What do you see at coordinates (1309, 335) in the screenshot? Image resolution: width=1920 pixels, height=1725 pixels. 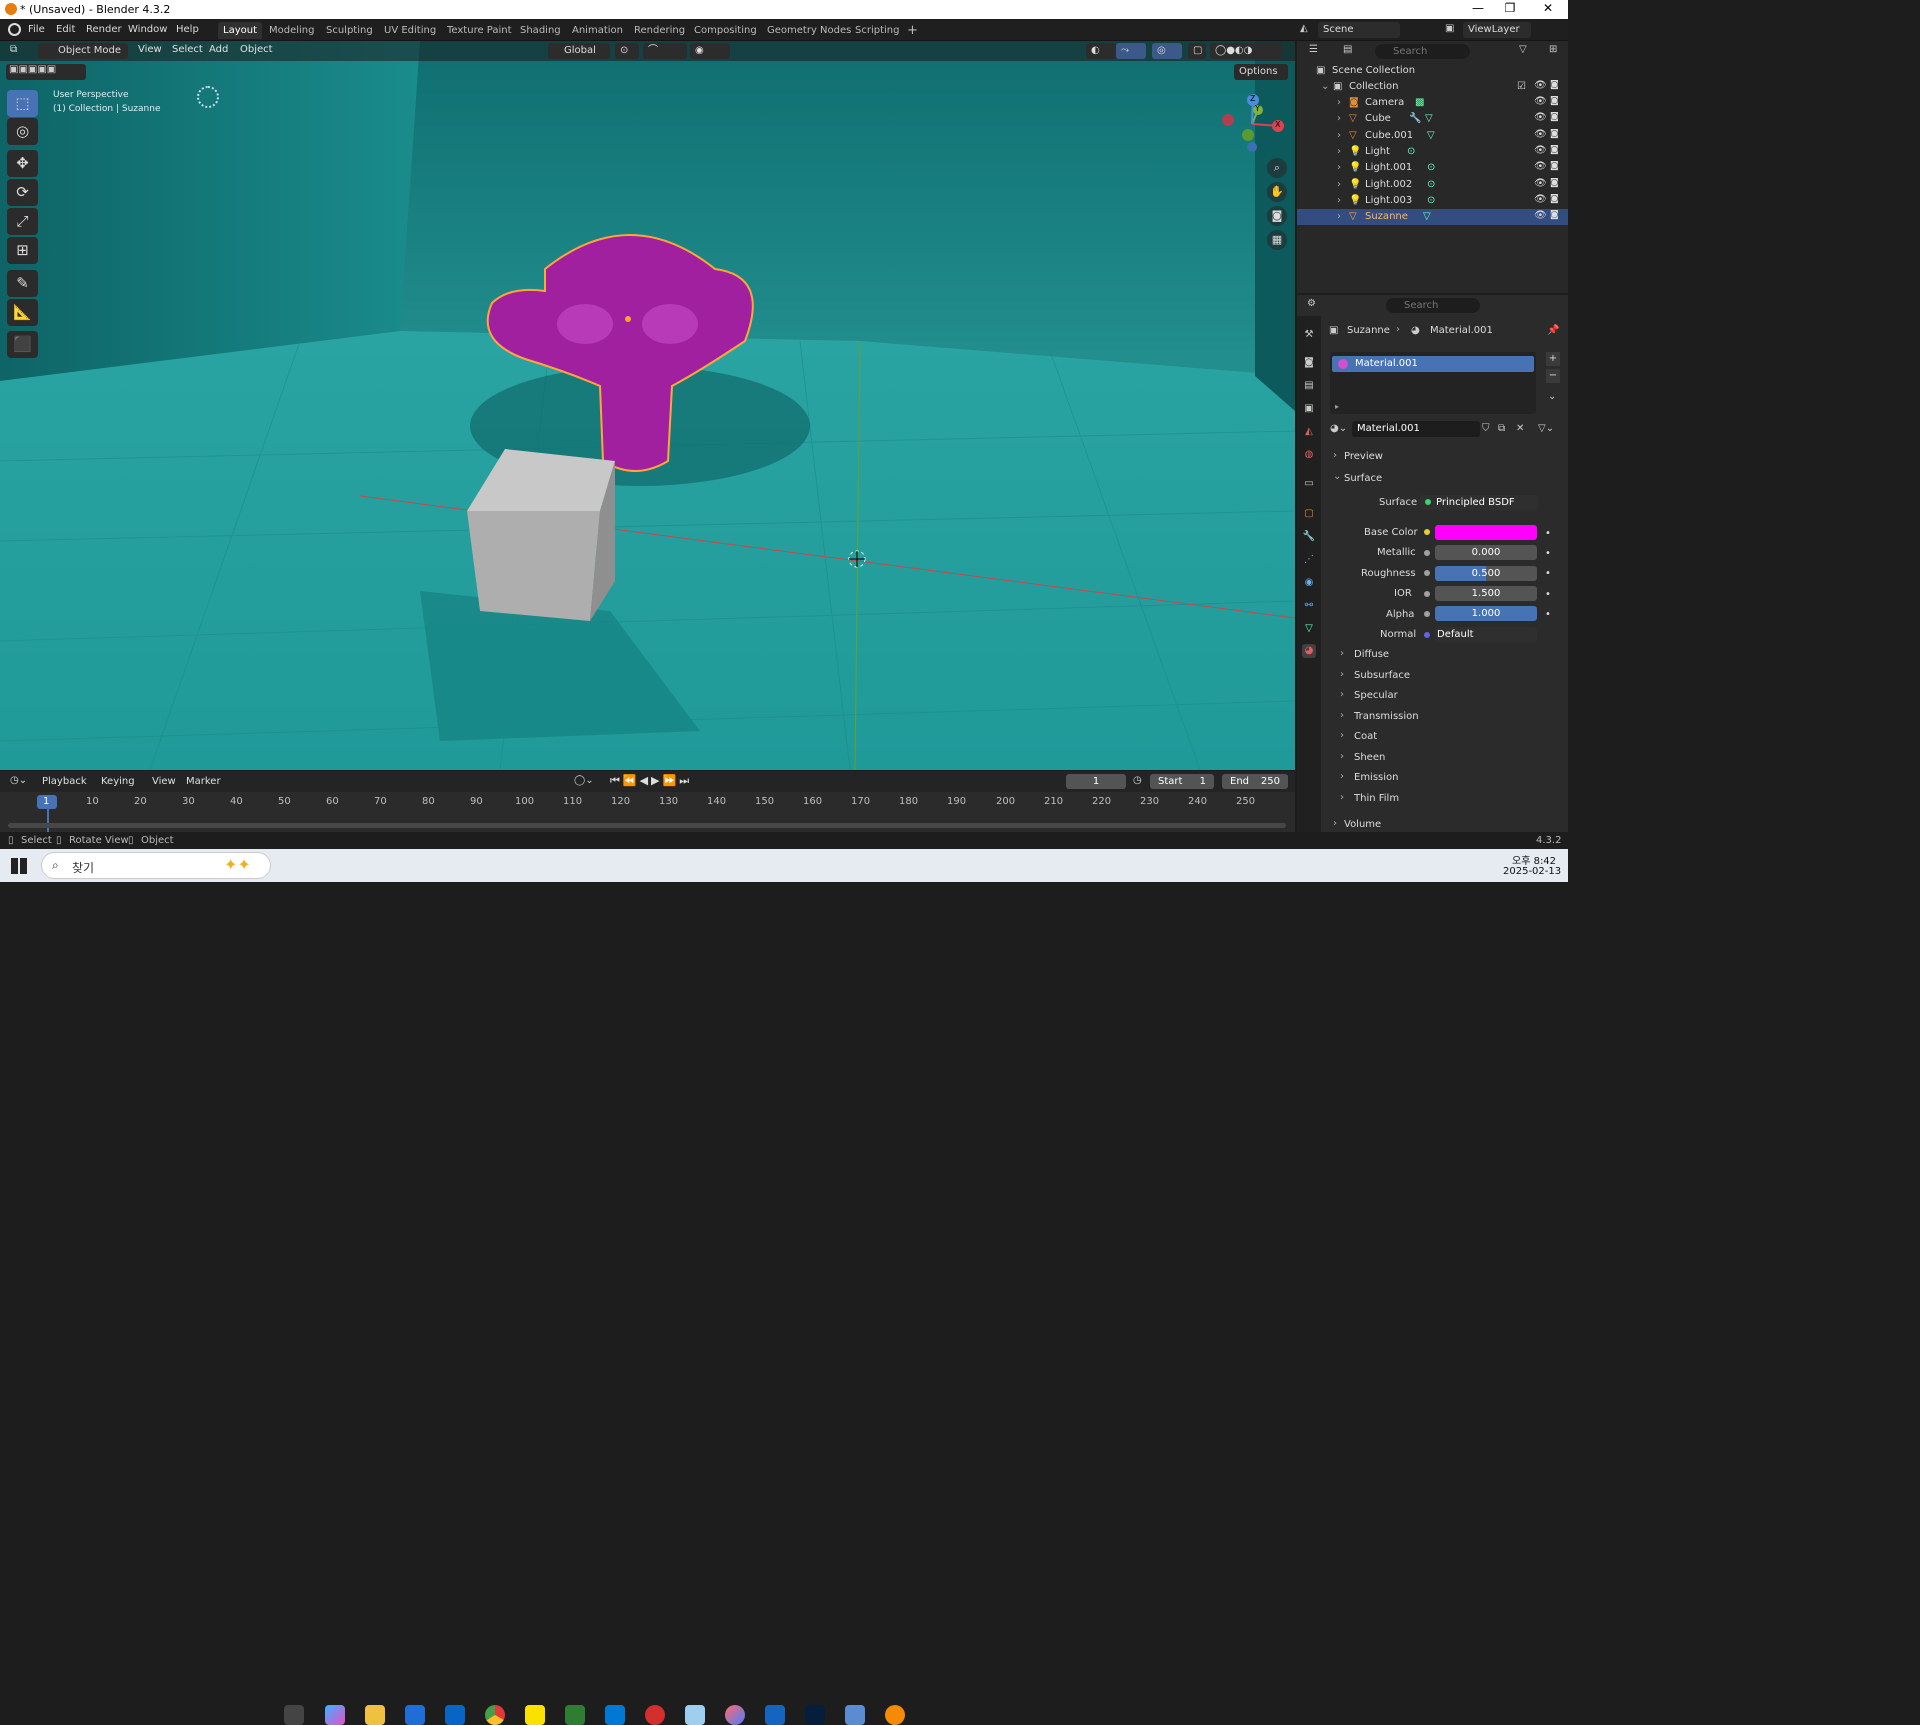 I see `tool-tab-icon: ⚒` at bounding box center [1309, 335].